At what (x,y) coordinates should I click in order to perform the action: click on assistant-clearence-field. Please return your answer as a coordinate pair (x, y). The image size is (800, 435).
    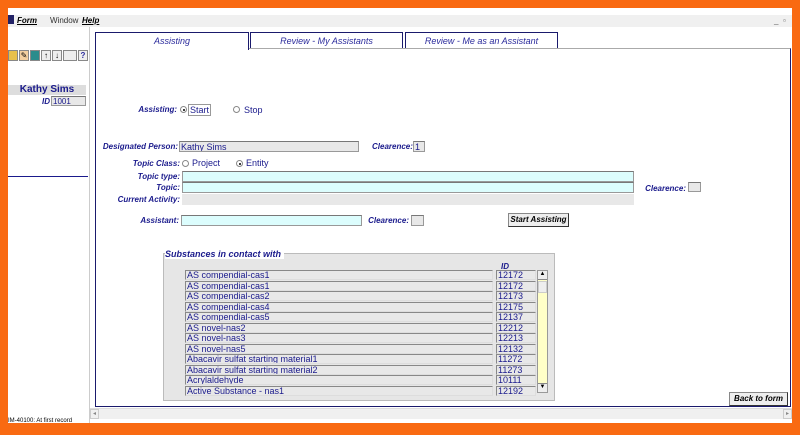
    Looking at the image, I should click on (417, 220).